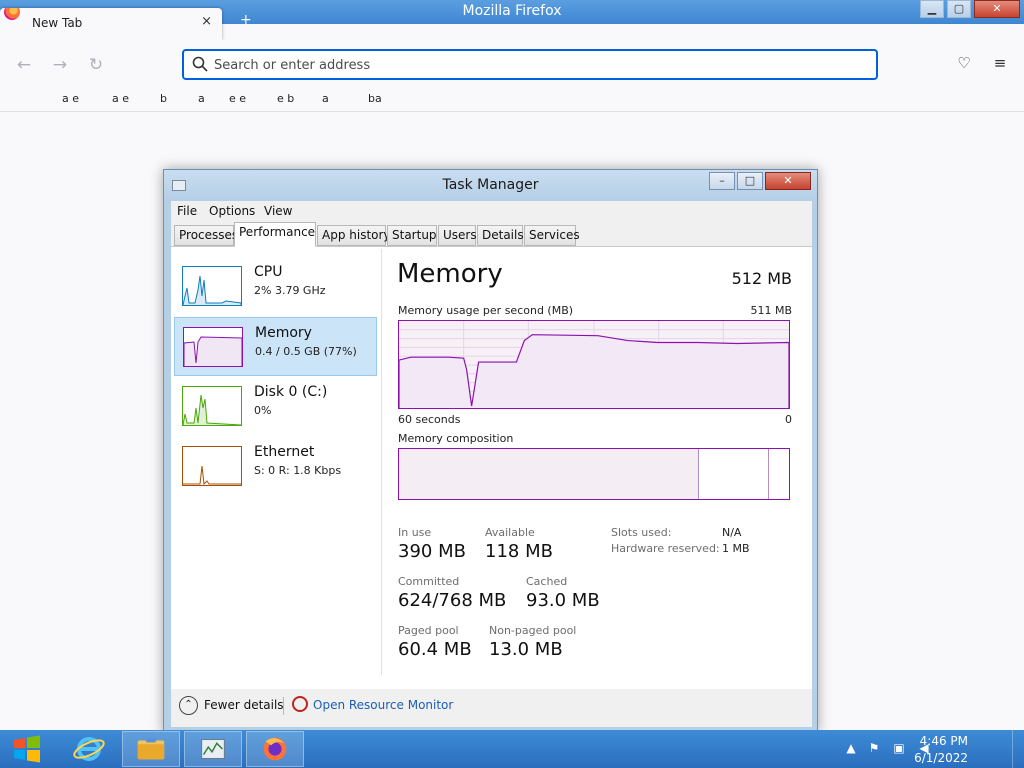  I want to click on time-axis-right: 0, so click(788, 419).